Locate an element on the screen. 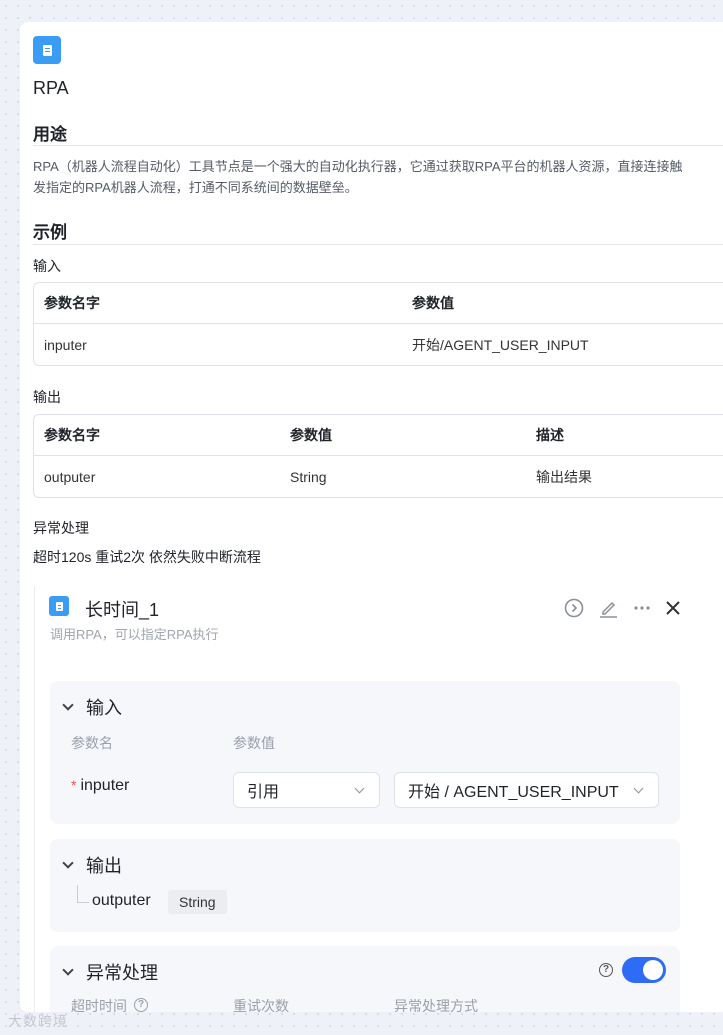 The height and width of the screenshot is (1035, 723). output-table: 参数名字 参数值 描述 outputer String 输出结果 is located at coordinates (378, 456).